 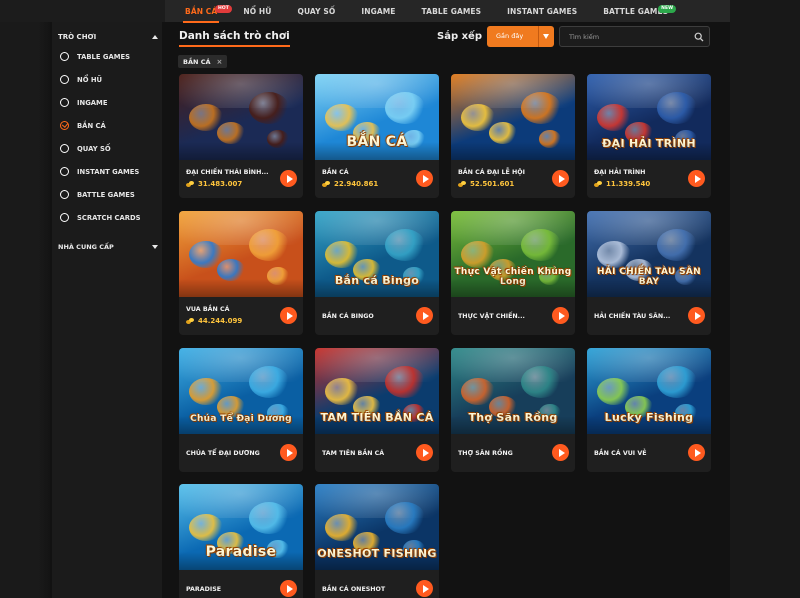 What do you see at coordinates (81, 79) in the screenshot?
I see `sidebar-filter-item: NỔ HŨ` at bounding box center [81, 79].